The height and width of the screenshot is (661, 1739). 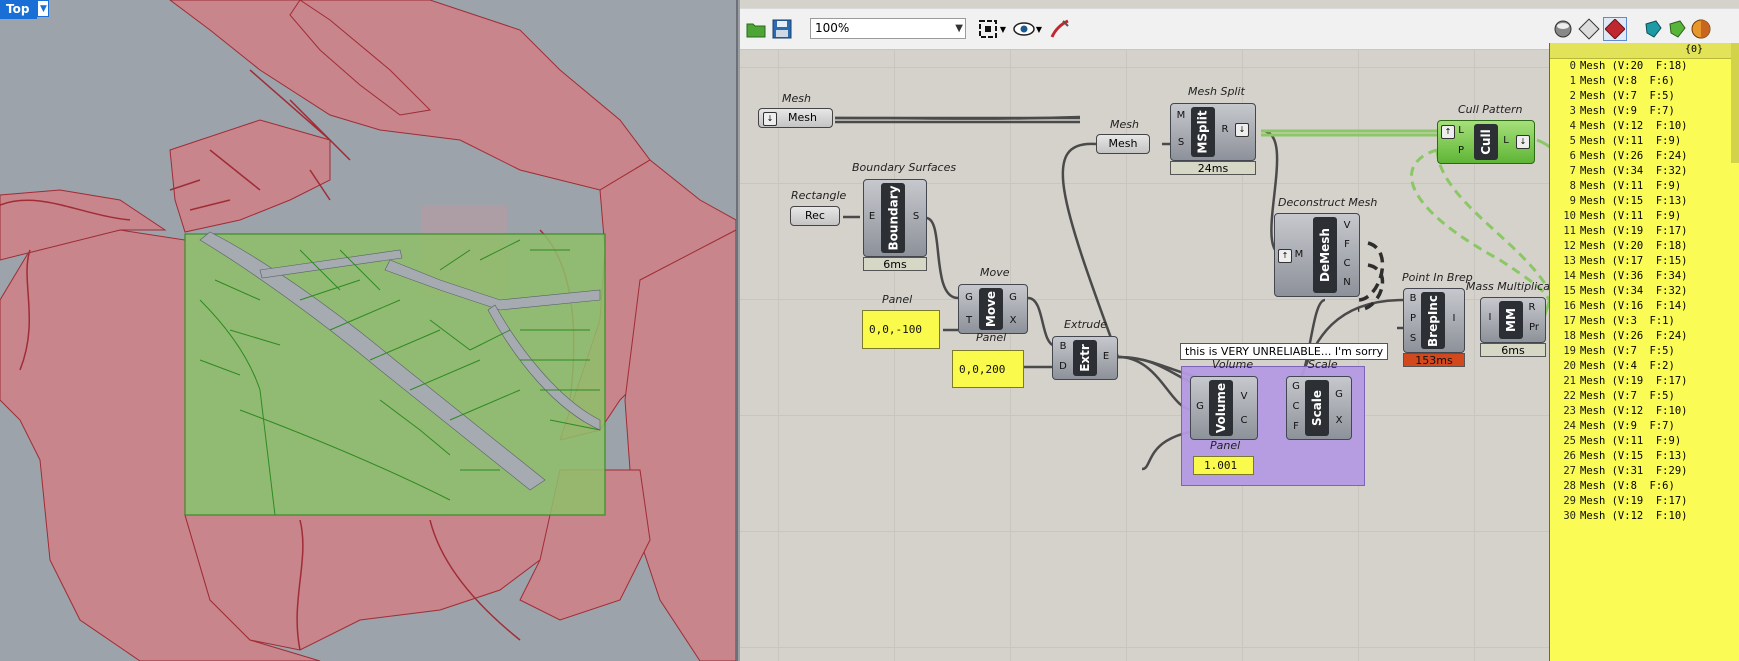 What do you see at coordinates (1572, 66) in the screenshot?
I see `list-item-index: 0` at bounding box center [1572, 66].